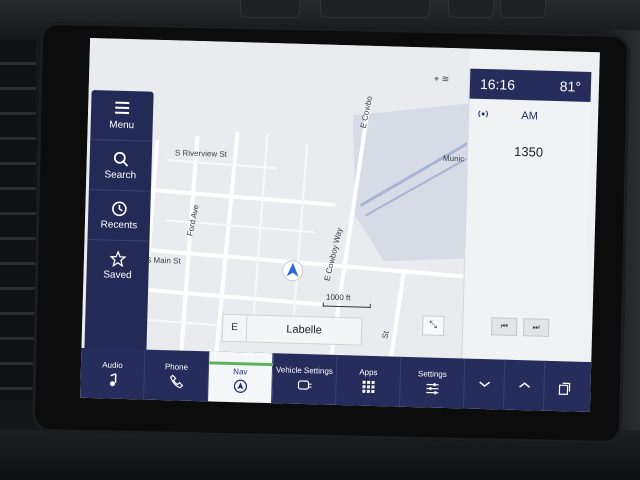  I want to click on active-tab-indicator, so click(240, 363).